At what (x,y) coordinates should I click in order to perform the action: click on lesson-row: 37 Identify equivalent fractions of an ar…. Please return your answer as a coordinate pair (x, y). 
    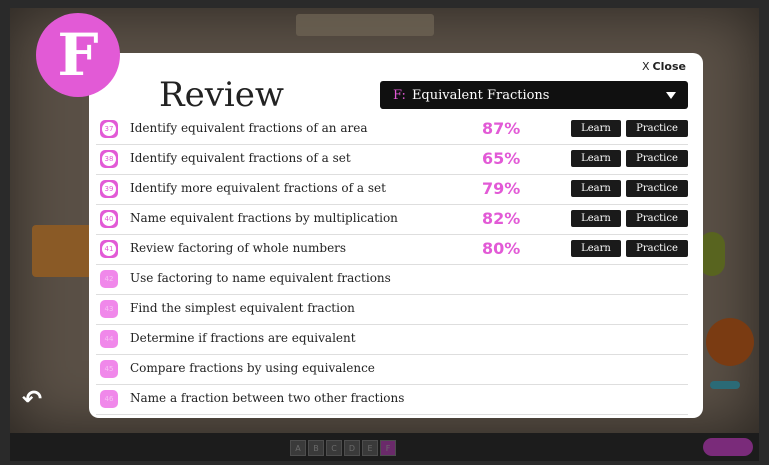
    Looking at the image, I should click on (392, 129).